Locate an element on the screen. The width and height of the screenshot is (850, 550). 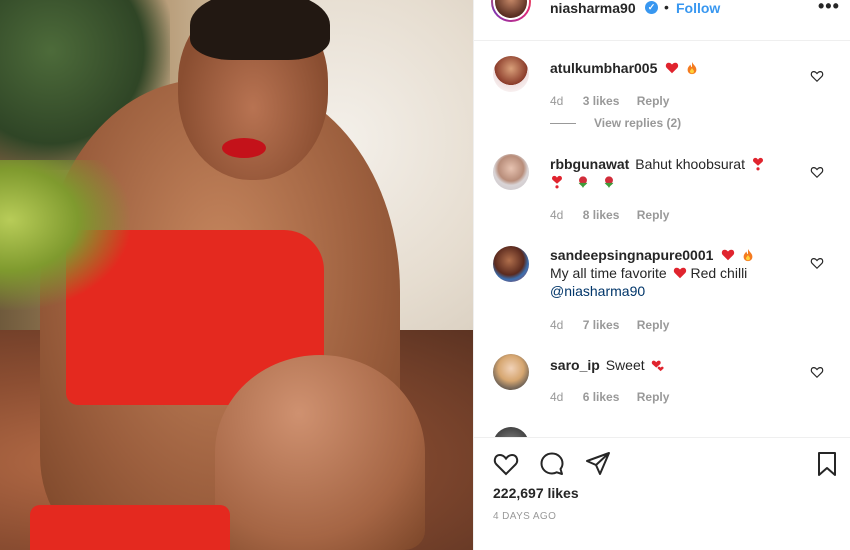
follow-button: Follow is located at coordinates (698, 8).